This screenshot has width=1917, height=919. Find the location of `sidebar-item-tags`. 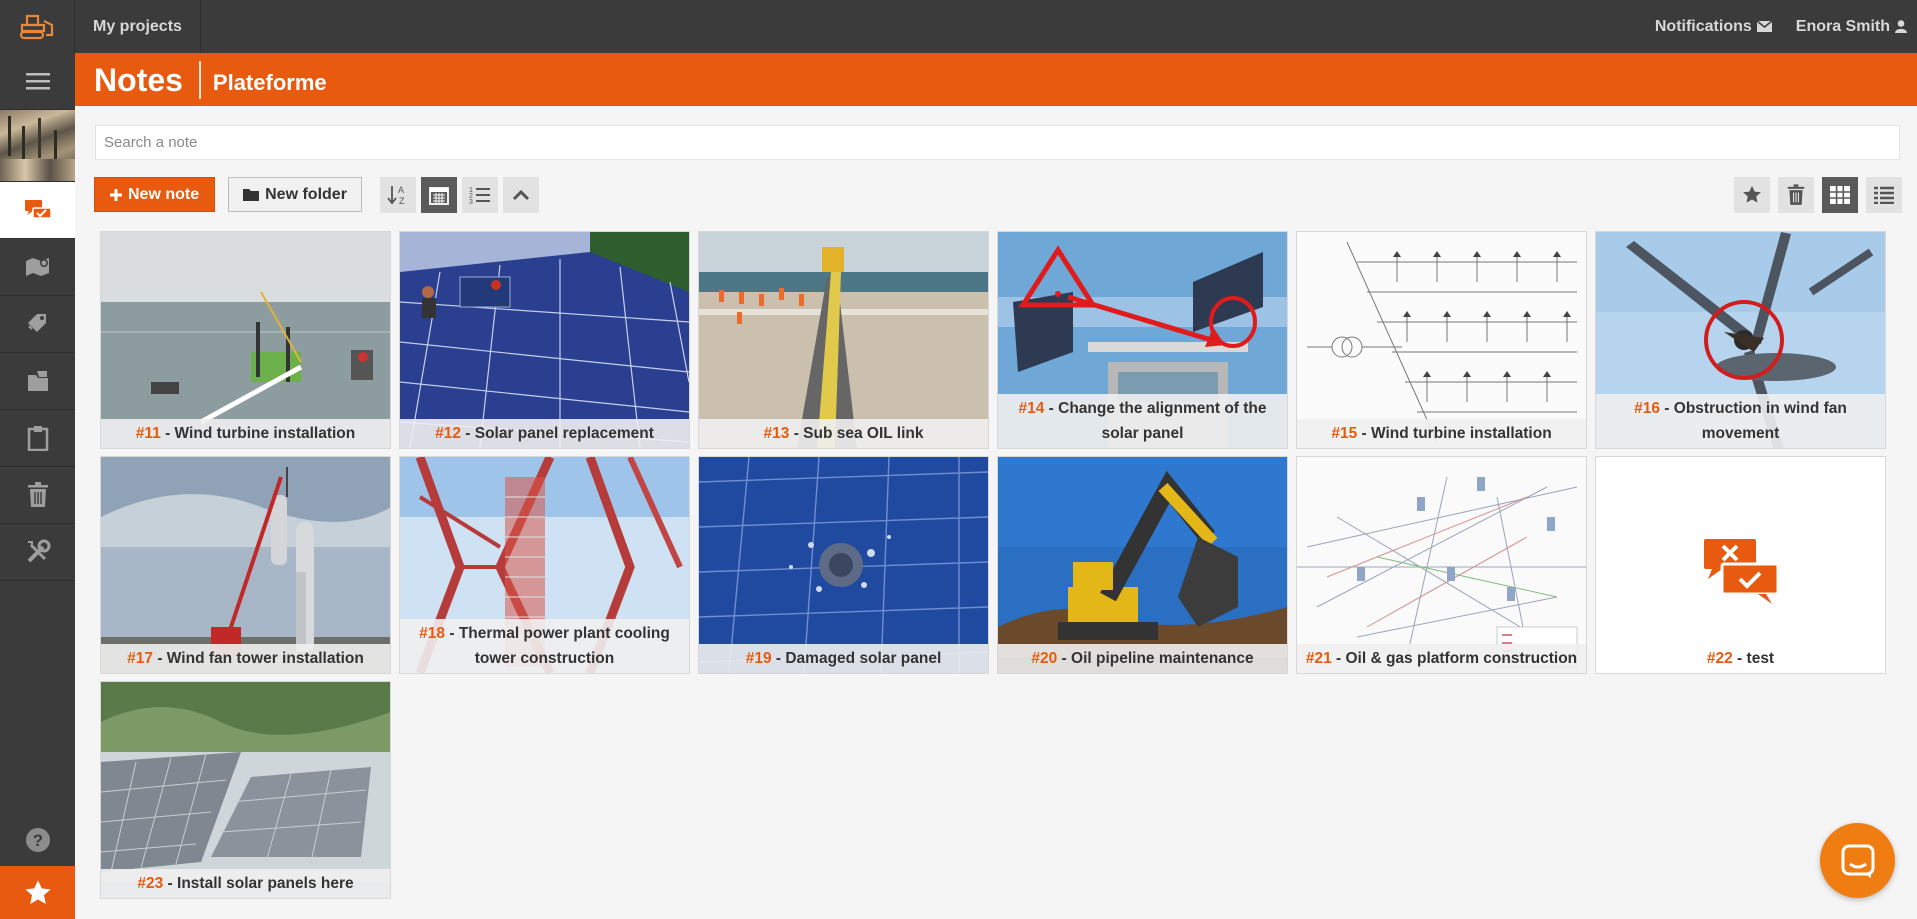

sidebar-item-tags is located at coordinates (37, 324).